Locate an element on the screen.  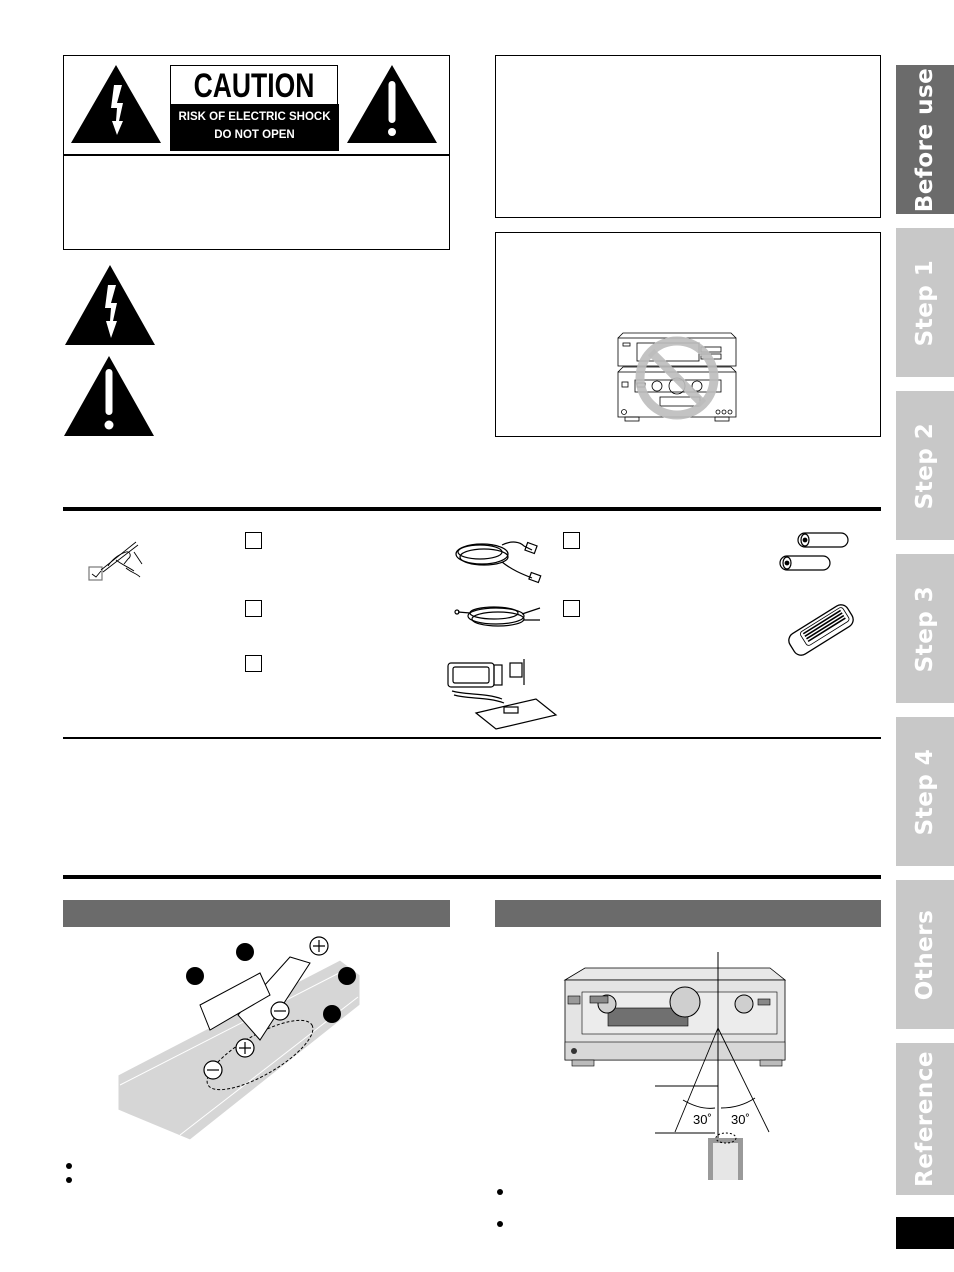
caution-title: CAUTION is located at coordinates (254, 86).